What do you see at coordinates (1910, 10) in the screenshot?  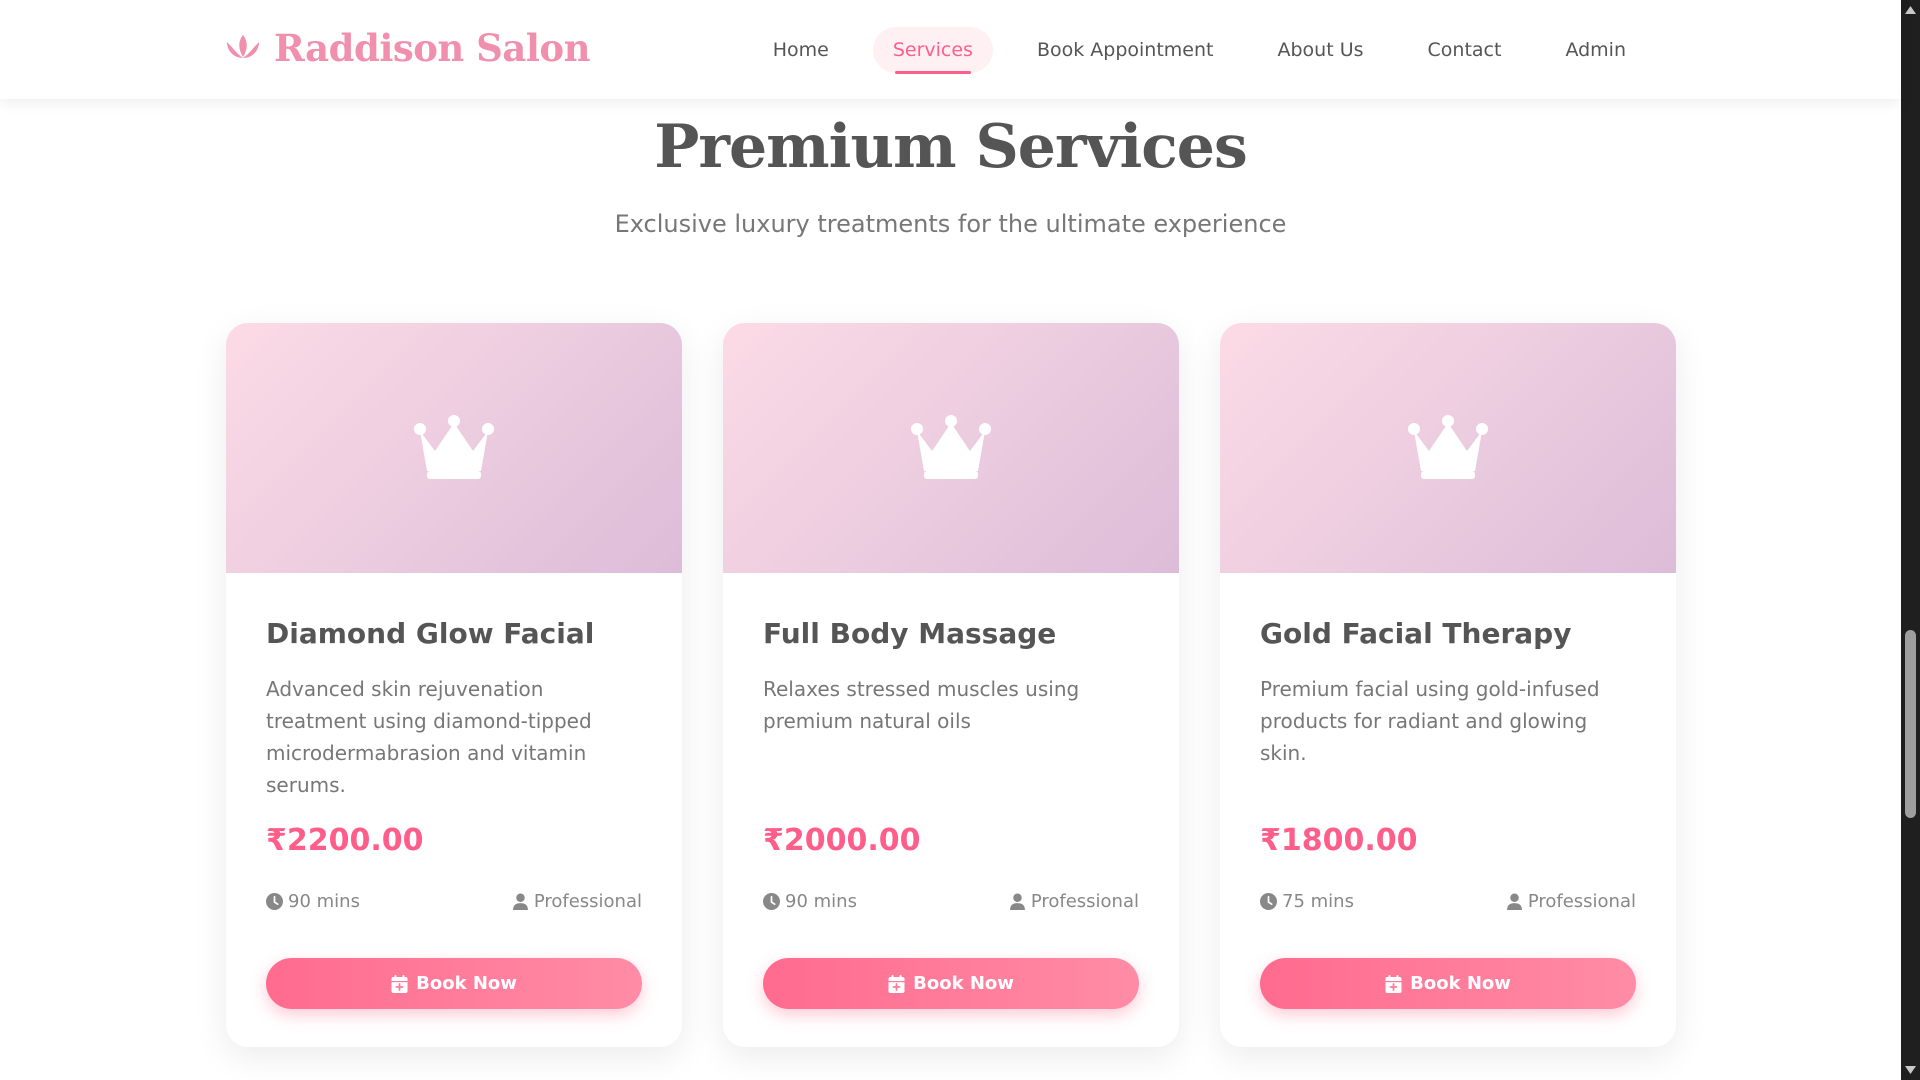 I see `scroll-up-arrow-icon` at bounding box center [1910, 10].